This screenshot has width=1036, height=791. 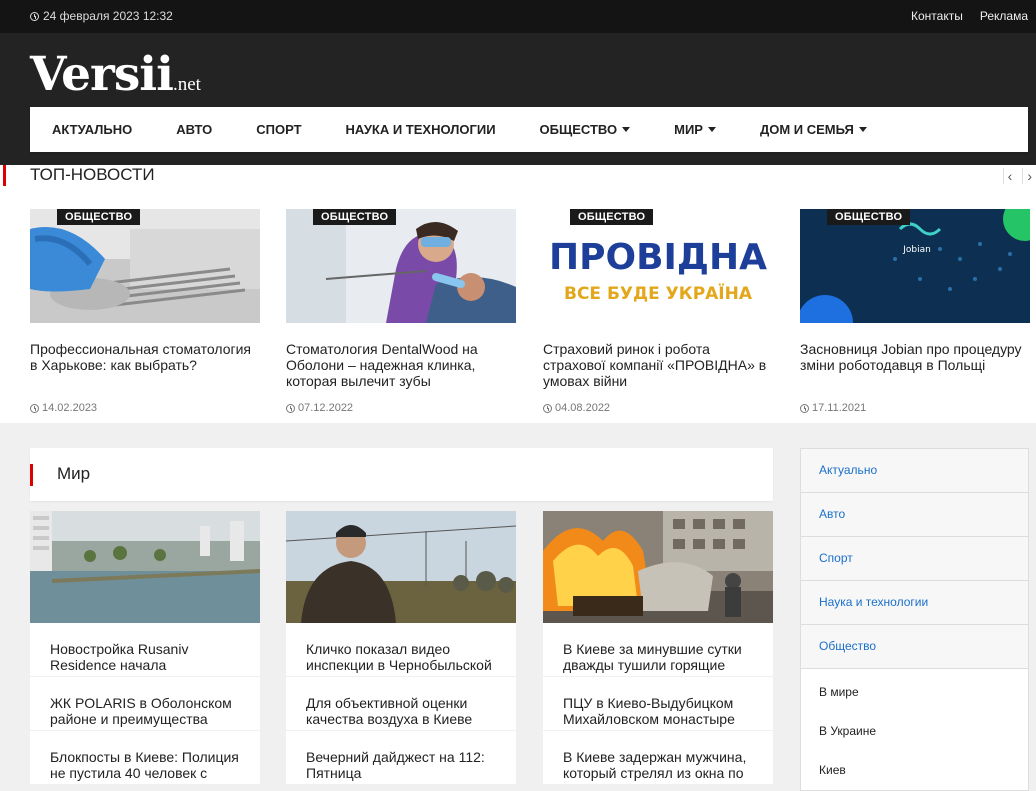 What do you see at coordinates (401, 266) in the screenshot?
I see `news-image-dentist: ОБЩЕСТВО` at bounding box center [401, 266].